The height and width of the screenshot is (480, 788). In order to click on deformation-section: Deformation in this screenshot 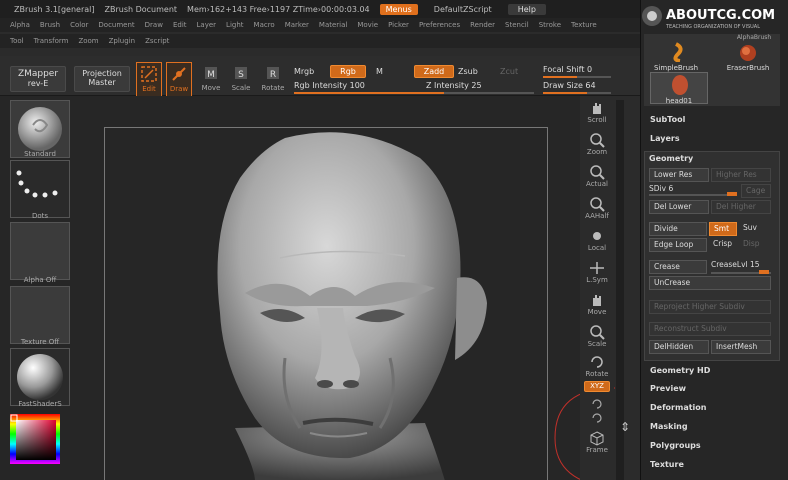, I will do `click(678, 407)`.